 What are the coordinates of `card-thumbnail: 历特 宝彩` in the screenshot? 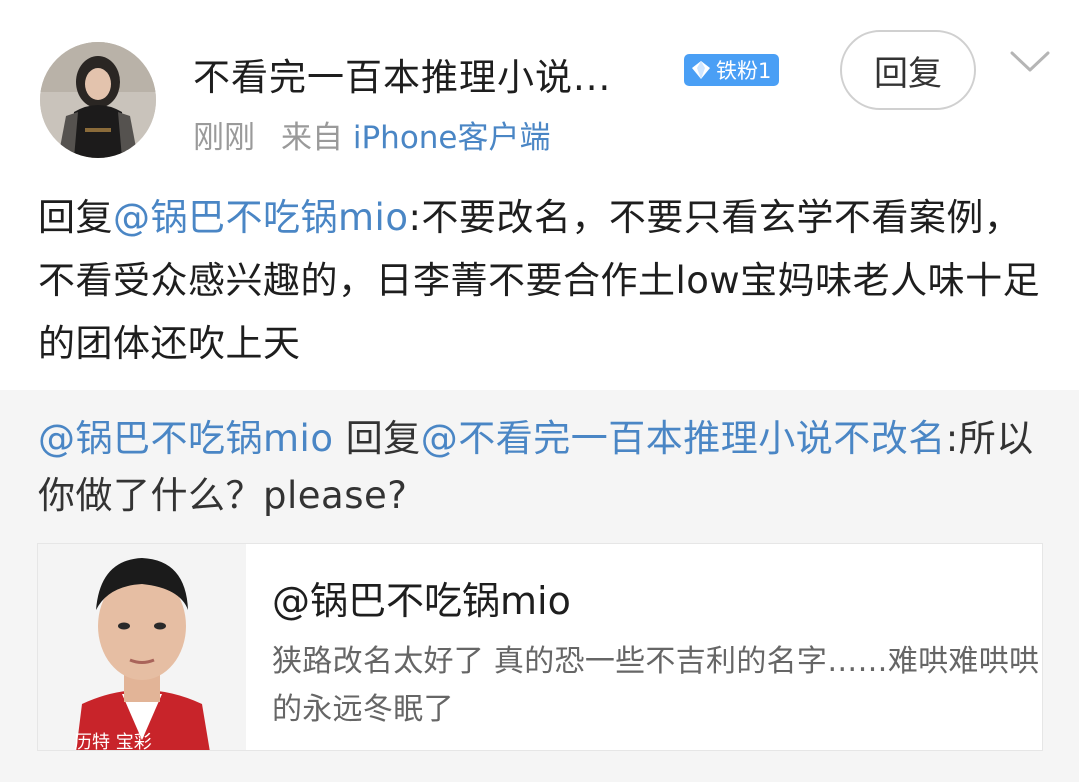 It's located at (142, 647).